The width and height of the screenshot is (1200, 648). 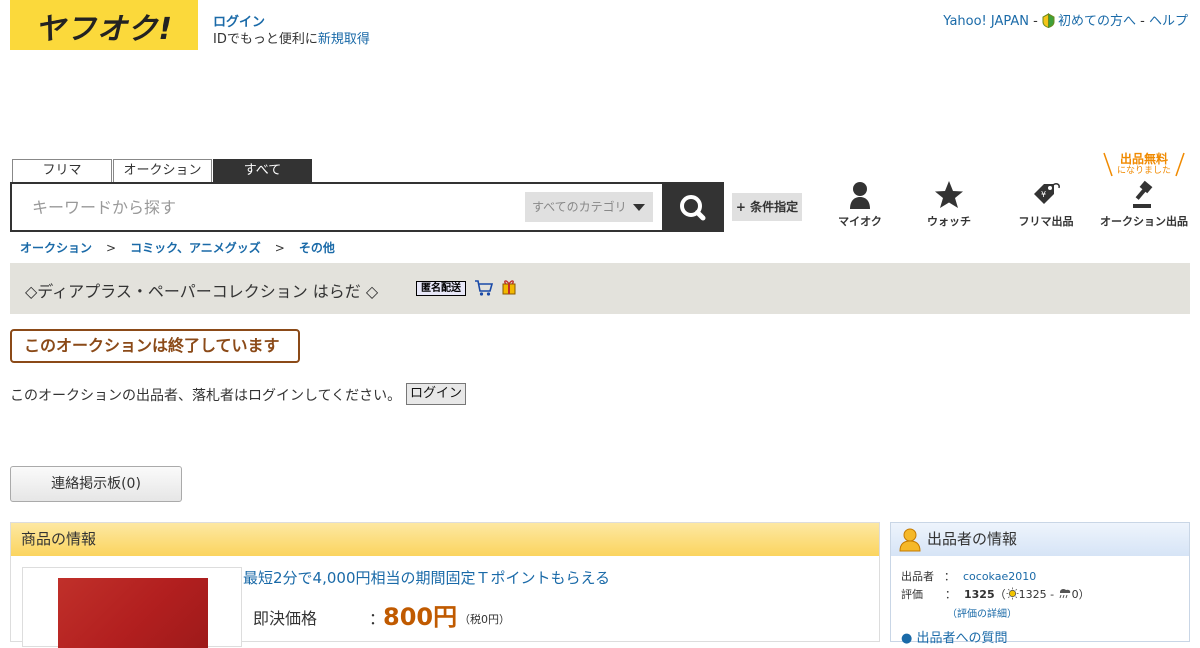 I want to click on good-rating-count: 1325, so click(x=1032, y=594).